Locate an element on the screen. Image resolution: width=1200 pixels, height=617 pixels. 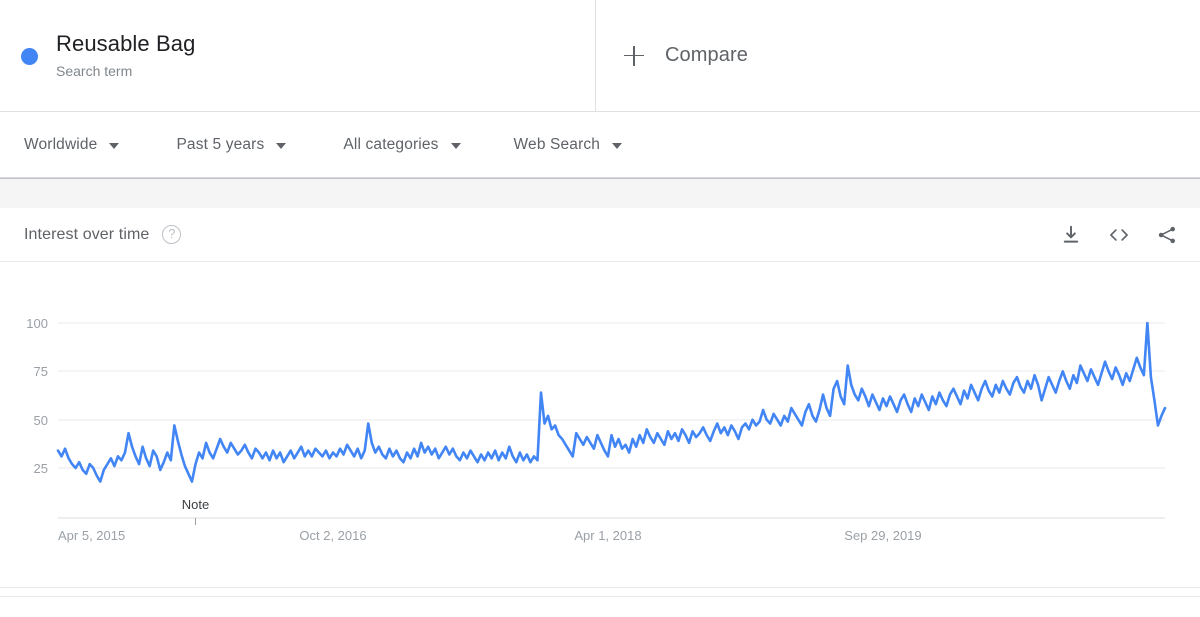
x-axis-tick-label: Sep 29, 2019 is located at coordinates (882, 535).